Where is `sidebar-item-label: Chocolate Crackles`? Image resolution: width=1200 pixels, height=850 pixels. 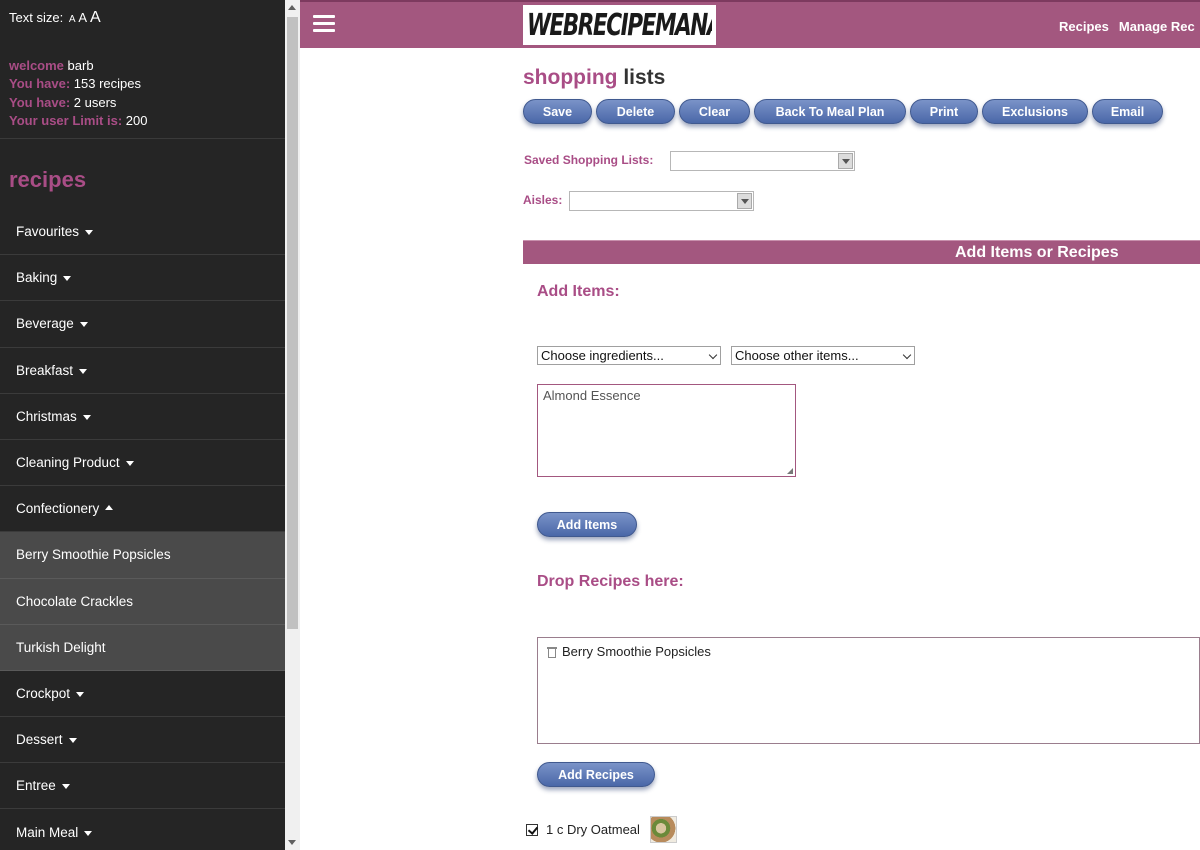 sidebar-item-label: Chocolate Crackles is located at coordinates (75, 601).